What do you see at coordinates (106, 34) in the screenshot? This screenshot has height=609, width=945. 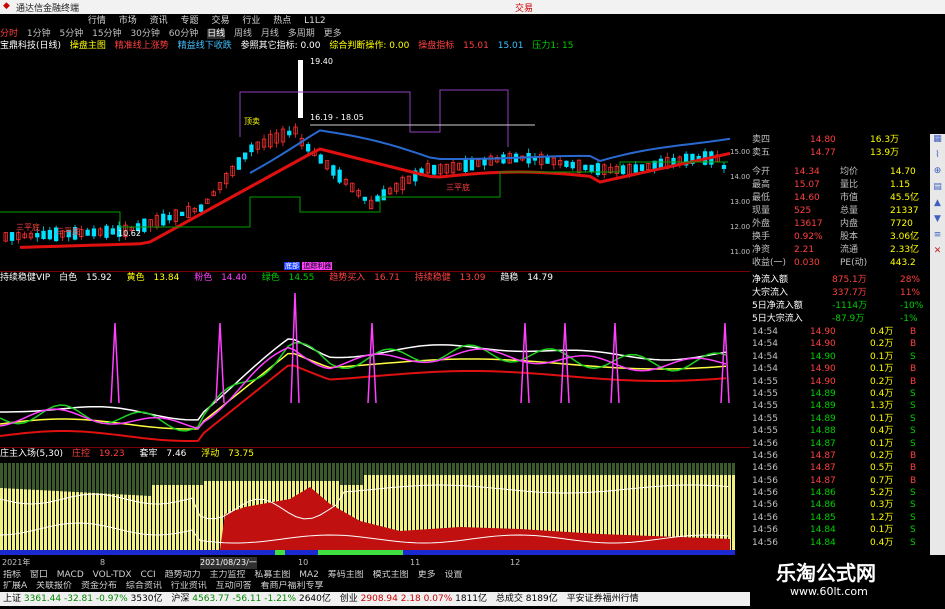 I see `period-tab: 15分钟` at bounding box center [106, 34].